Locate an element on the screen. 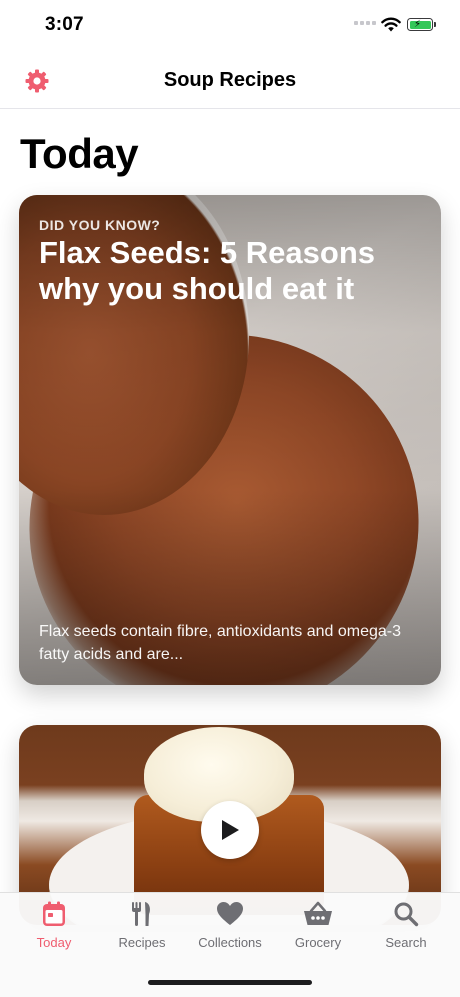  tab-today: Today is located at coordinates (54, 928).